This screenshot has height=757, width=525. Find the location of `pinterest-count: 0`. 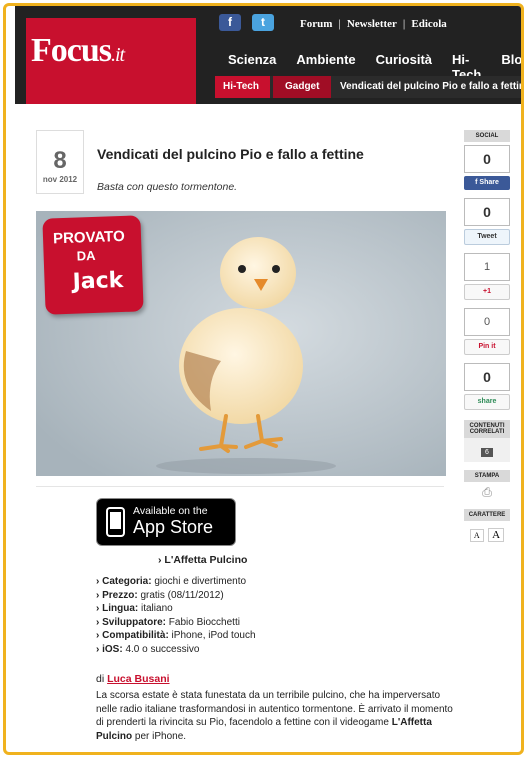

pinterest-count: 0 is located at coordinates (487, 322).